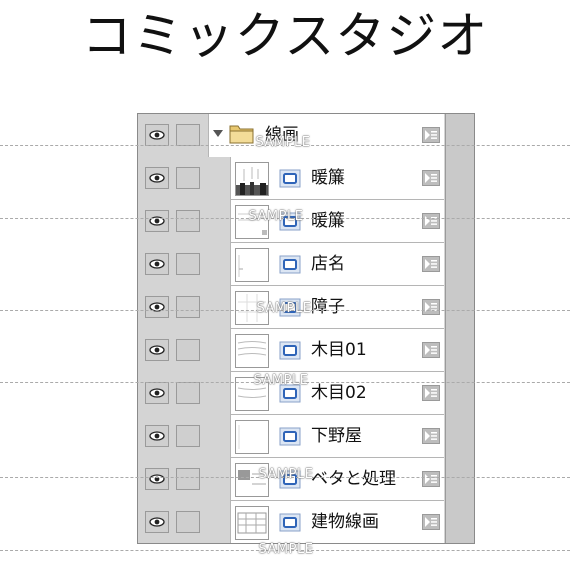 The width and height of the screenshot is (570, 570). I want to click on expand-triangle-icon, so click(218, 134).